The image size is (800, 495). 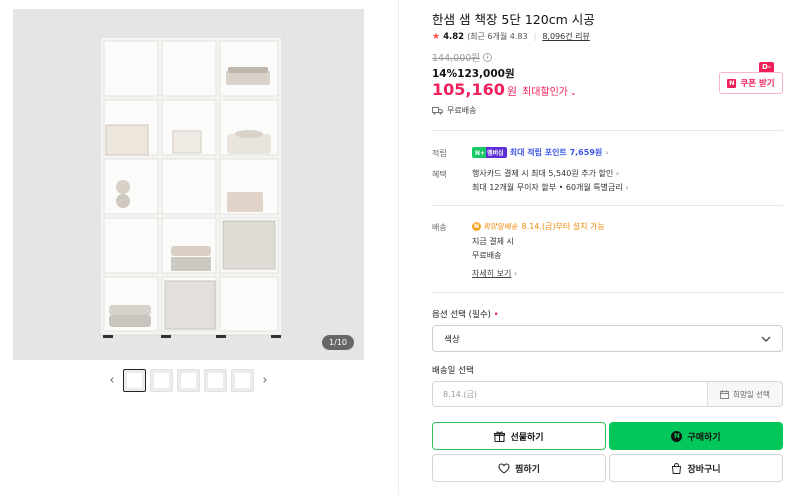 I want to click on wishlist-button: 찜하기, so click(x=519, y=468).